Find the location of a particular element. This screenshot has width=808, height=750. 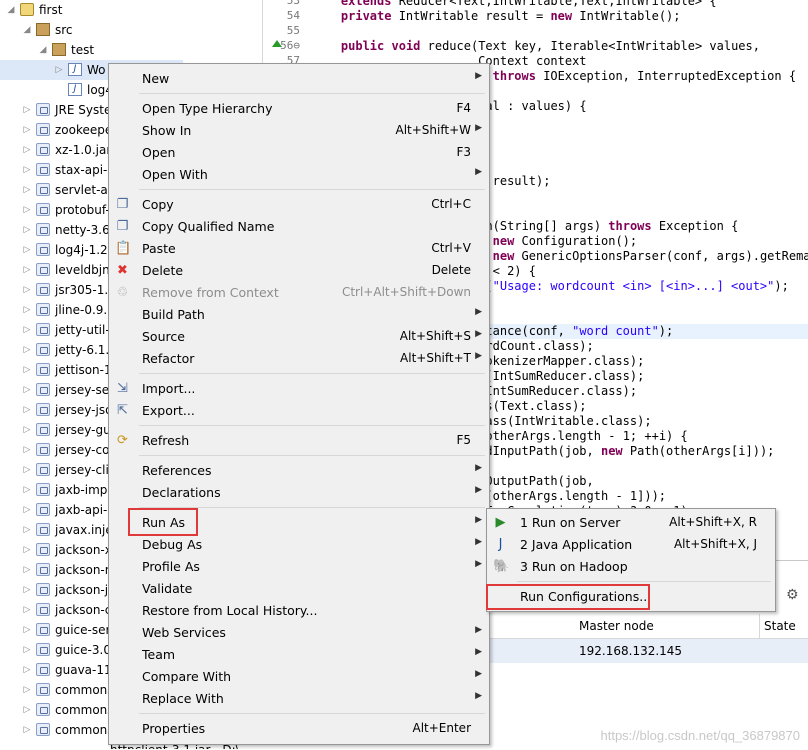

menu-item-properties: Properties Alt+Enter is located at coordinates (299, 729).